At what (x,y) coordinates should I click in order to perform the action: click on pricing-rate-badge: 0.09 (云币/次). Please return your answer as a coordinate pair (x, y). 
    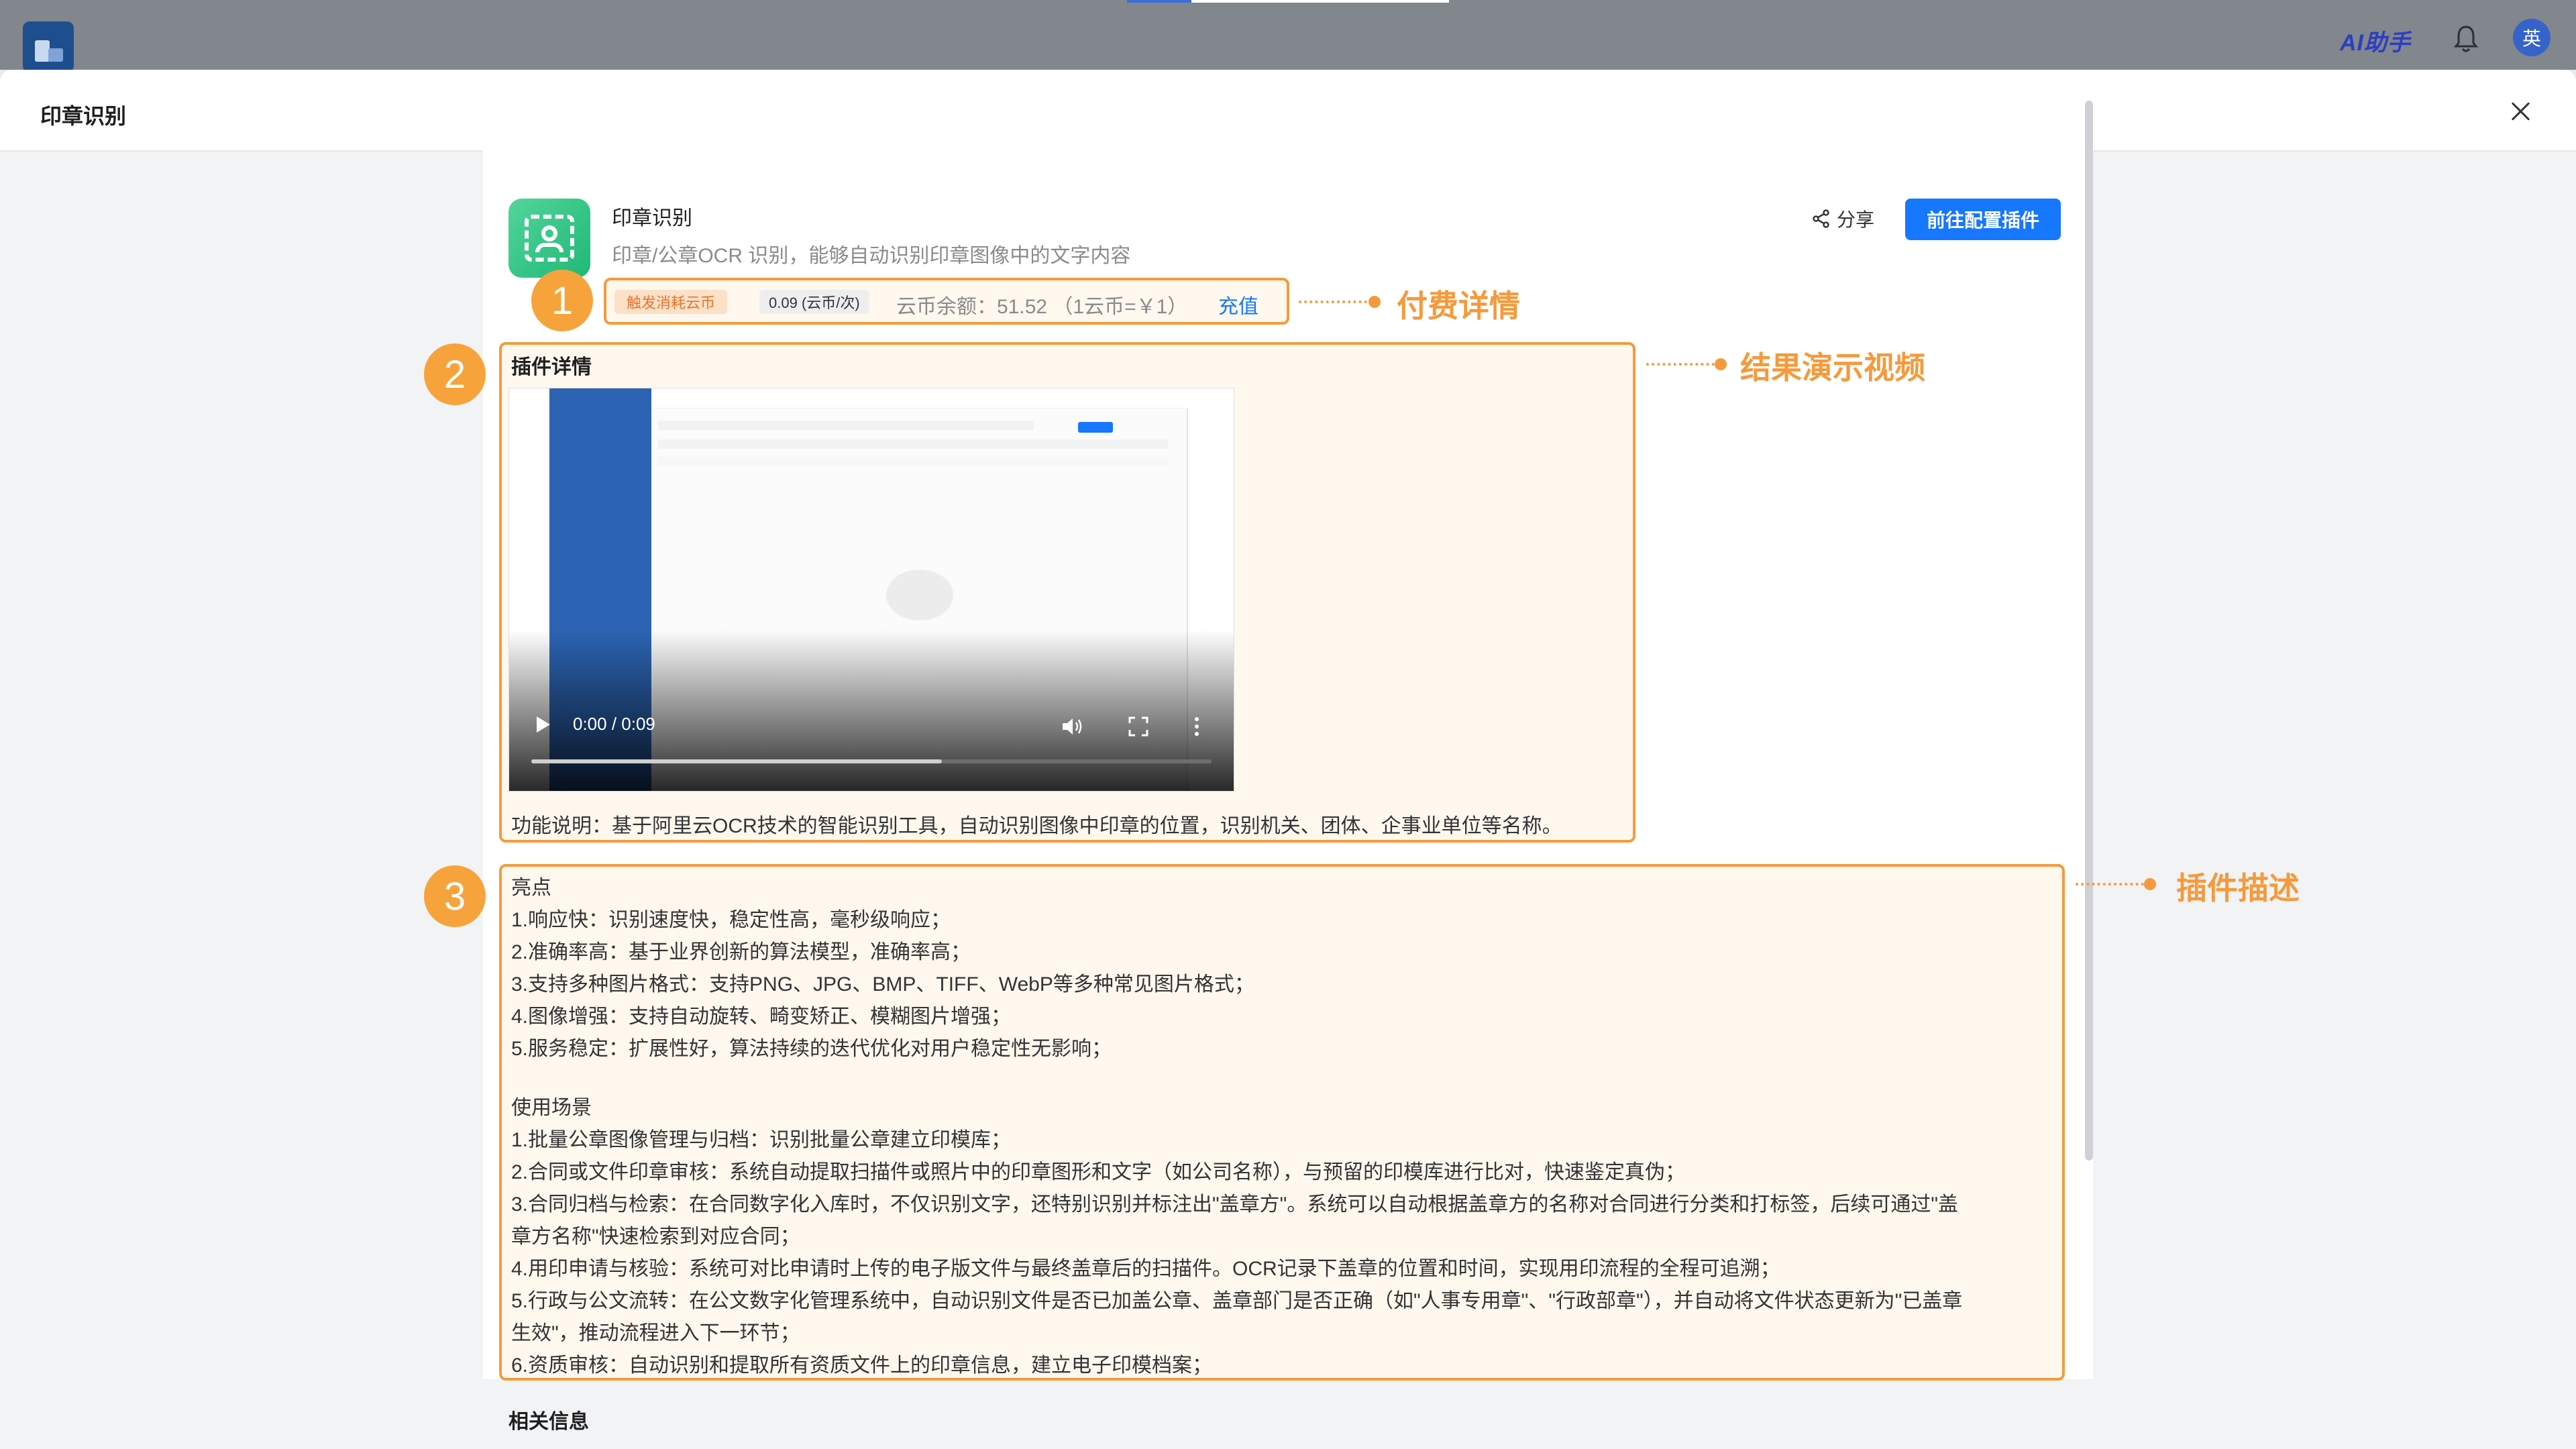
    Looking at the image, I should click on (814, 302).